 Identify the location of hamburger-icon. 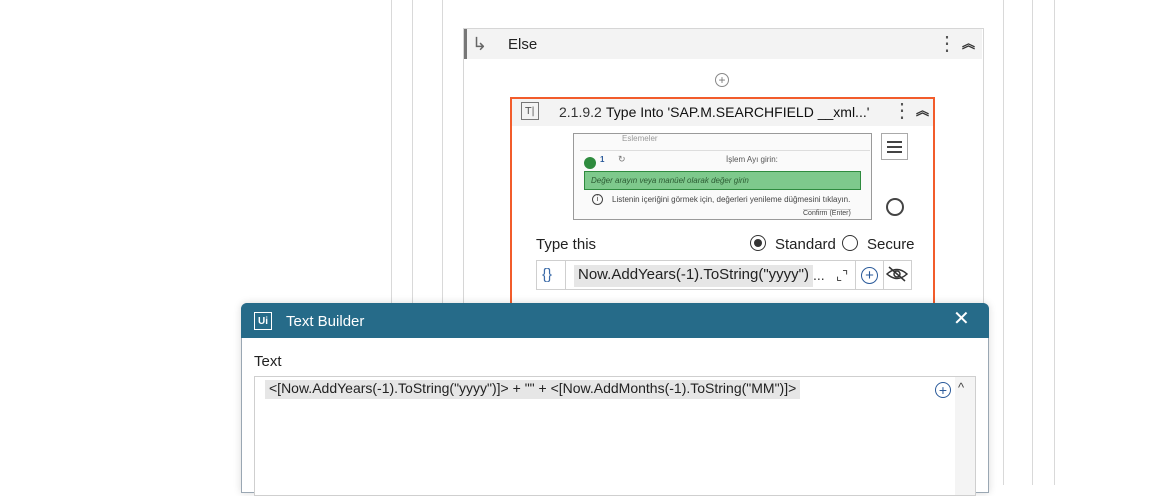
(894, 146).